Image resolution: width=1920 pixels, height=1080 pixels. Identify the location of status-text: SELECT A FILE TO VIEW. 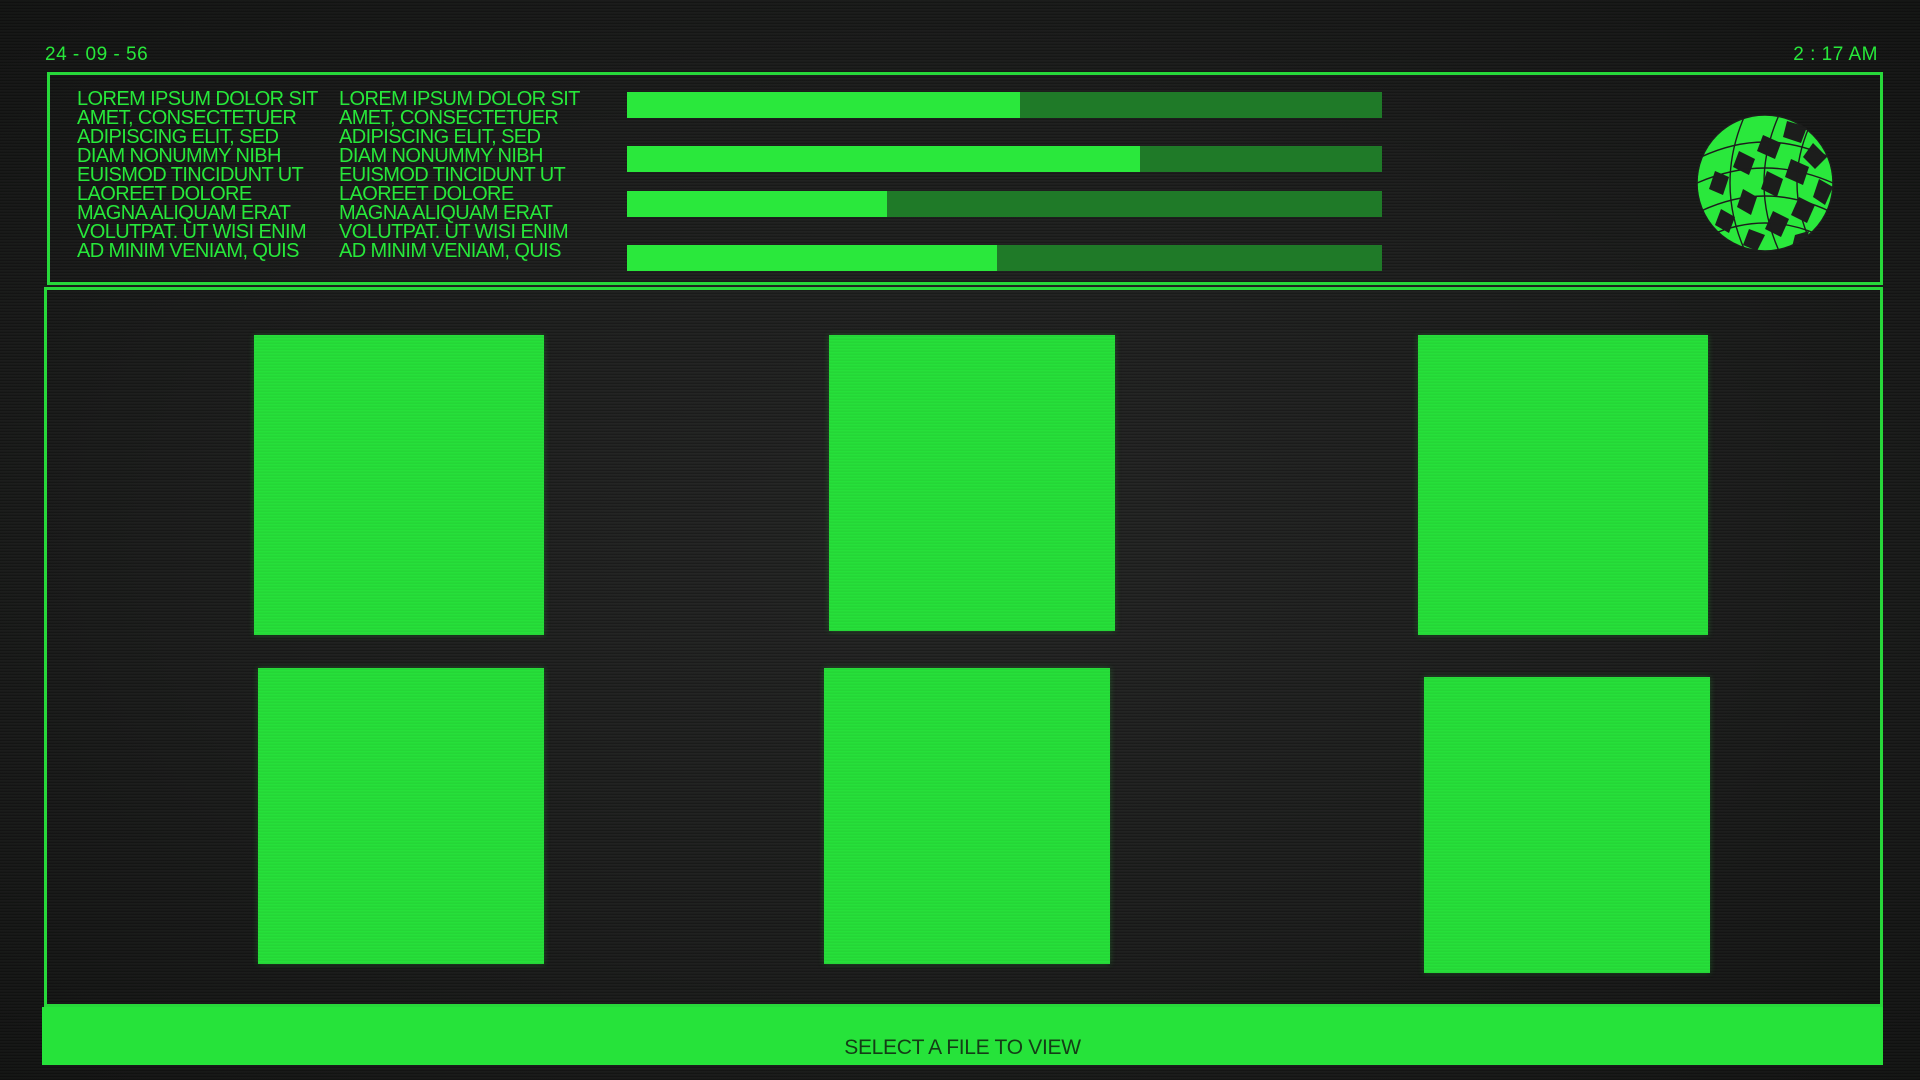
(962, 1047).